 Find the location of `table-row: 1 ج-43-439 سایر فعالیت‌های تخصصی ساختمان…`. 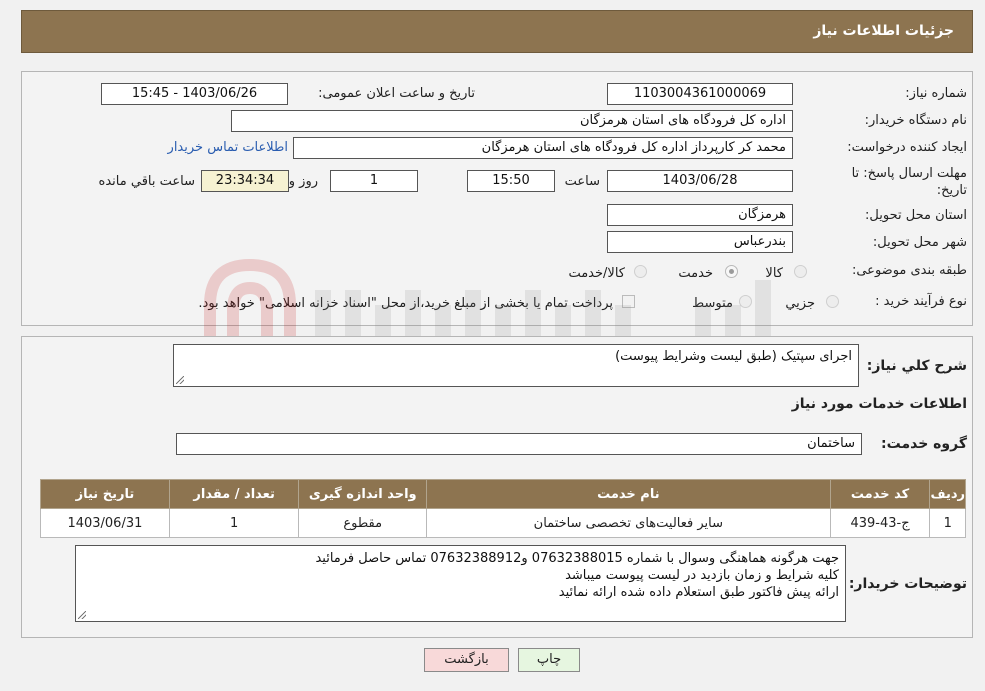

table-row: 1 ج-43-439 سایر فعالیت‌های تخصصی ساختمان… is located at coordinates (503, 523).